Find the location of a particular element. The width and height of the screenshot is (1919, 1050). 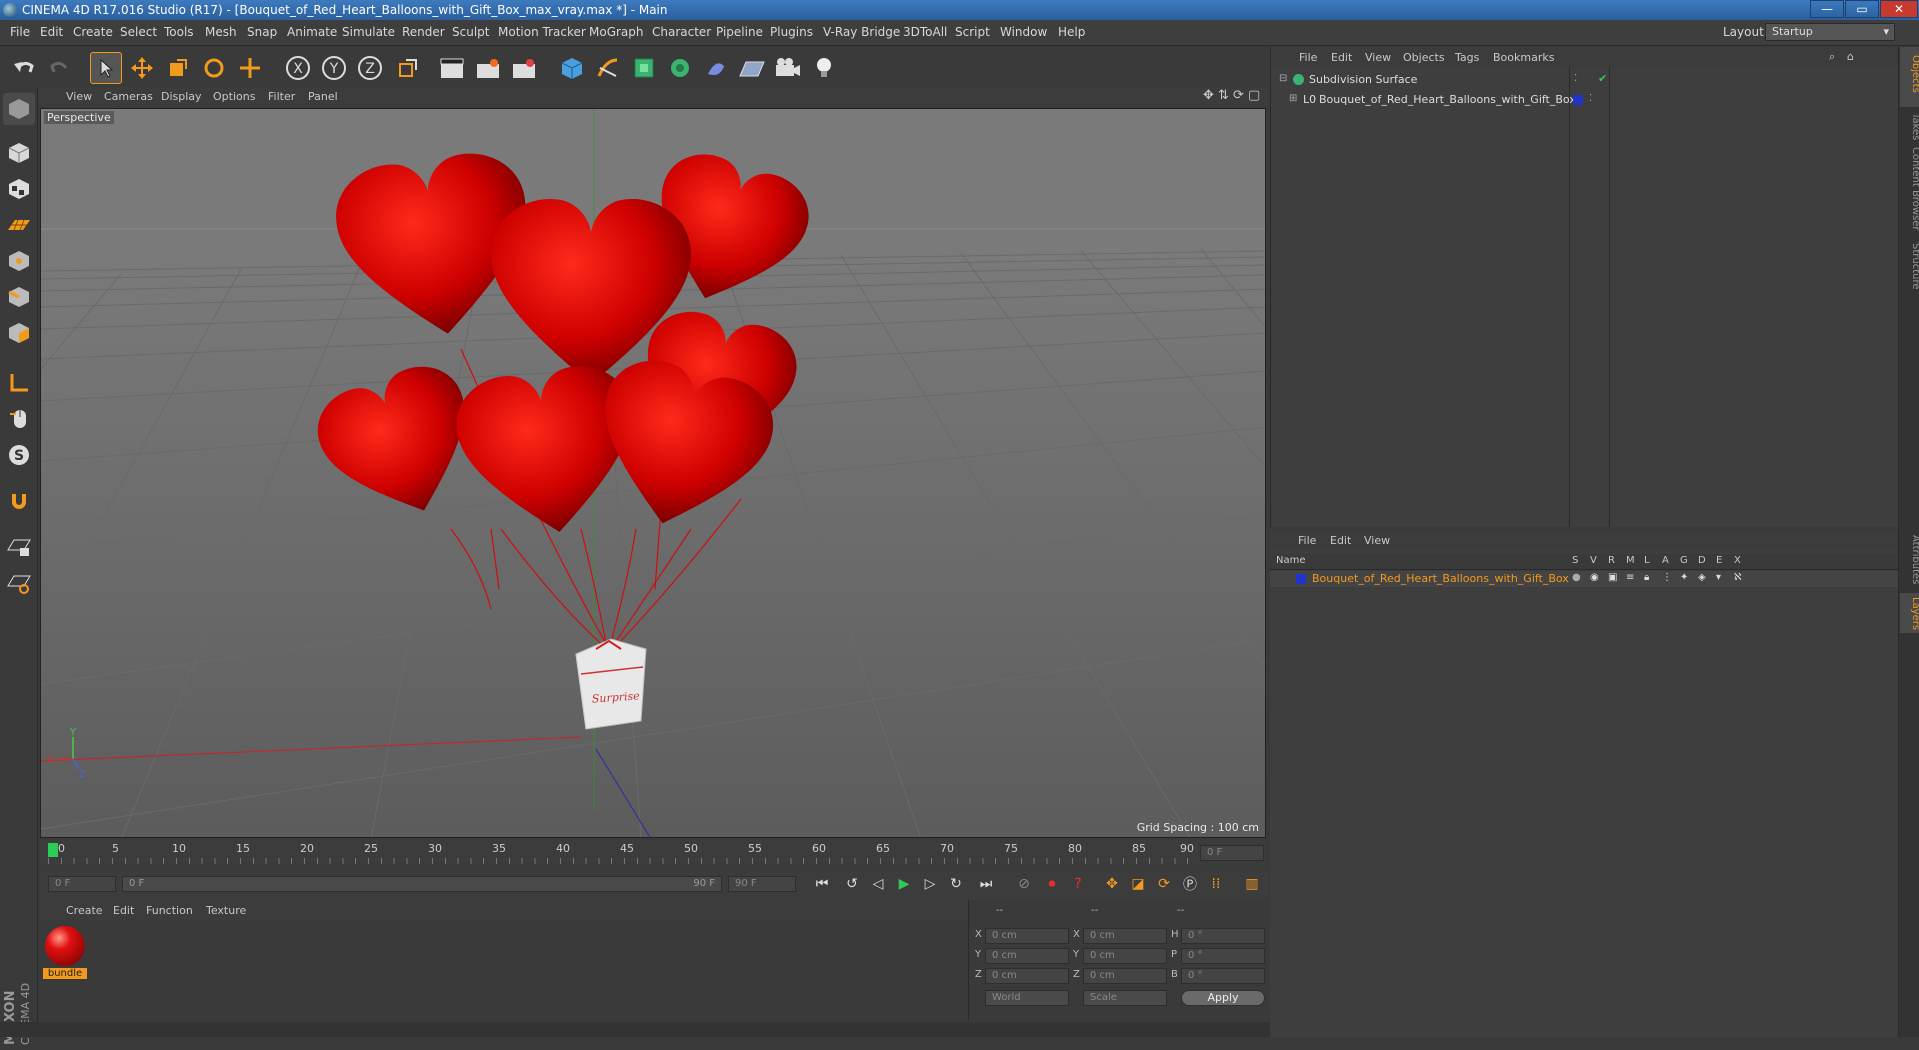

make-editable-button is located at coordinates (19, 109).